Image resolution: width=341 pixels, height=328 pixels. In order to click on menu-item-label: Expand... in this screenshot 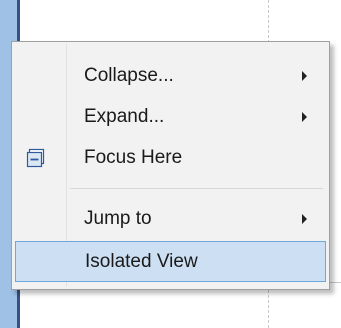, I will do `click(124, 116)`.